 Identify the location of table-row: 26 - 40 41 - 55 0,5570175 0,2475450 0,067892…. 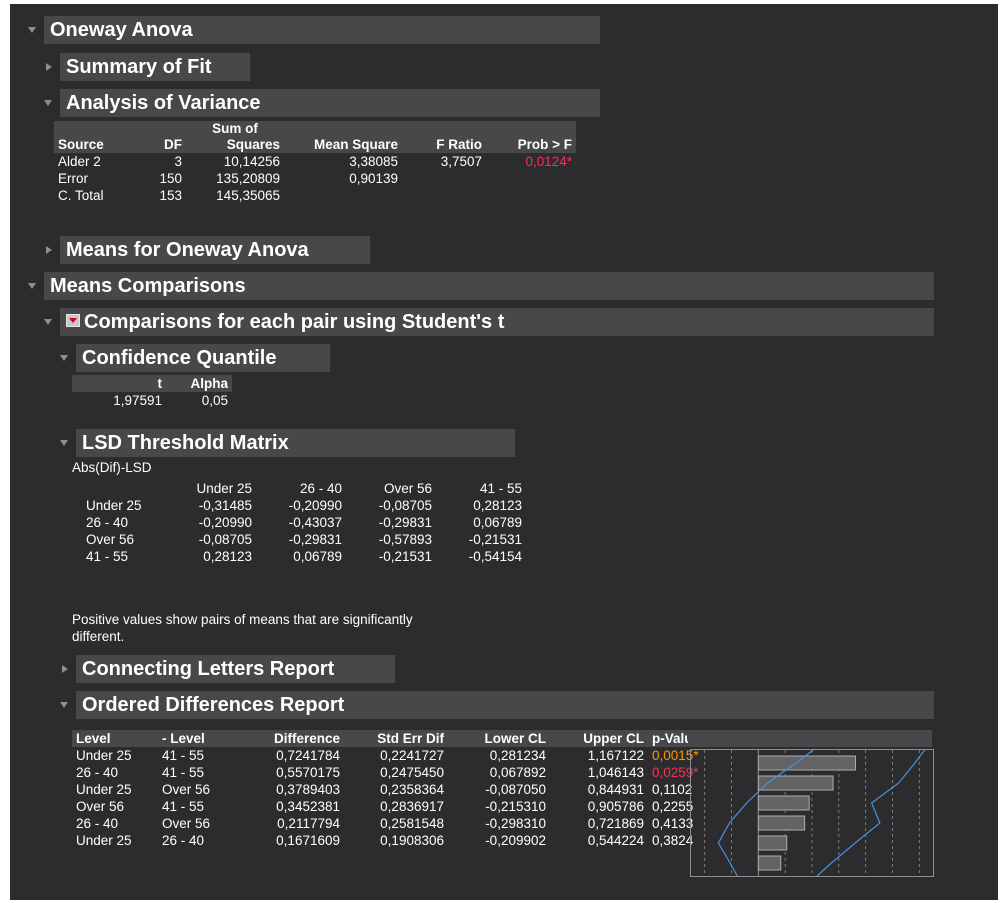
(395, 772).